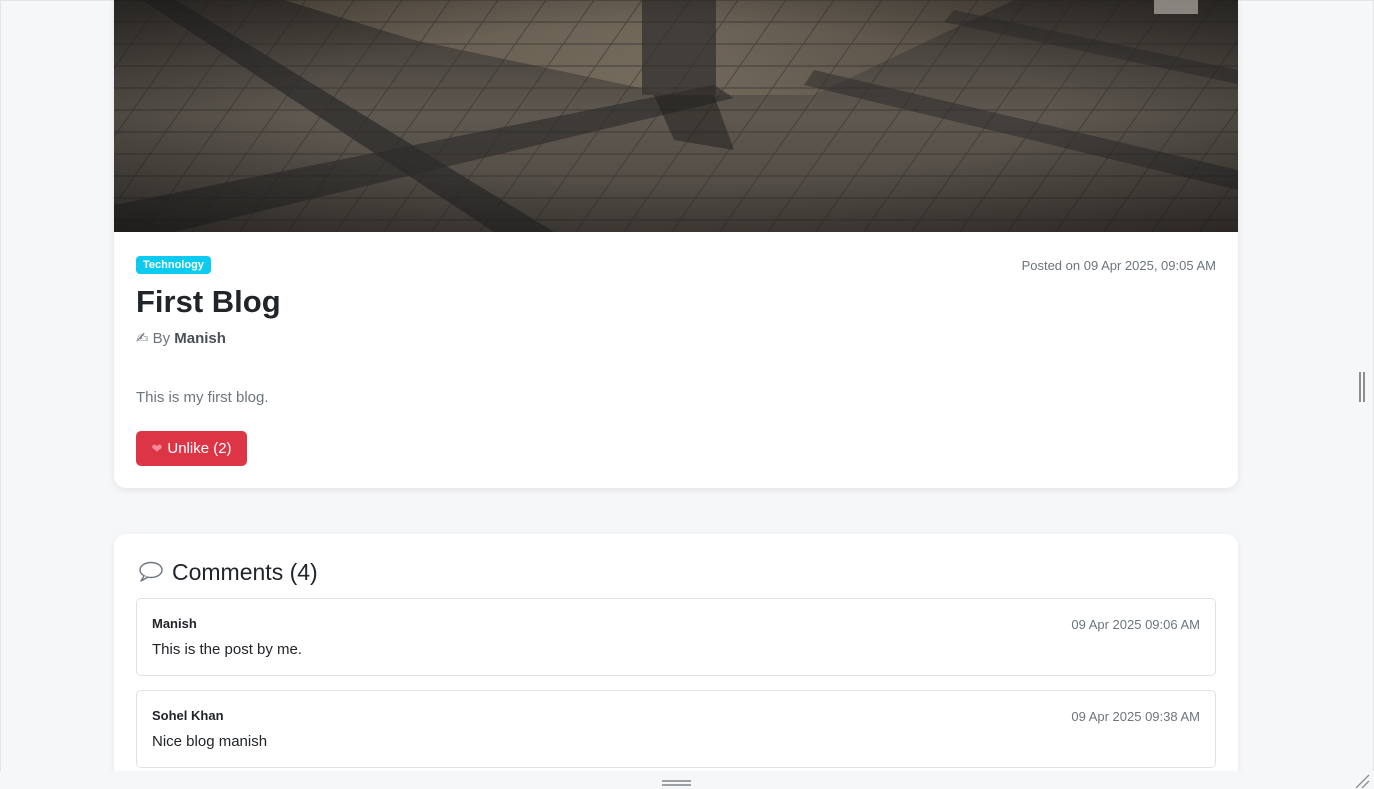  What do you see at coordinates (200, 338) in the screenshot?
I see `author-name: Manish` at bounding box center [200, 338].